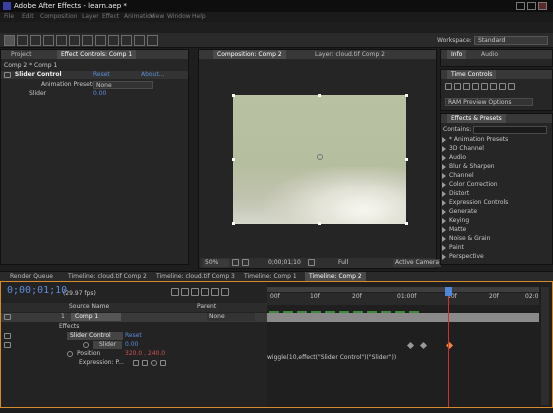 The image size is (553, 413). I want to click on slider-property-row: Slider 0.00, so click(134, 345).